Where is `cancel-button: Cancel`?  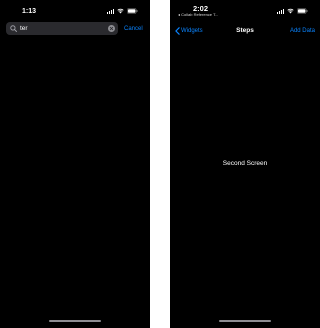
cancel-button: Cancel is located at coordinates (133, 29).